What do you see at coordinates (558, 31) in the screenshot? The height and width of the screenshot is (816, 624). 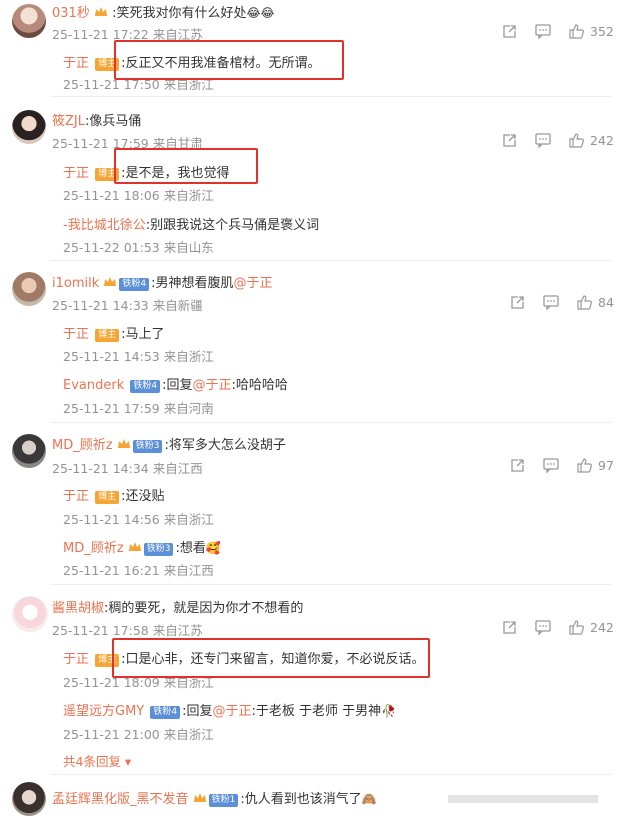 I see `comment-actions: 352` at bounding box center [558, 31].